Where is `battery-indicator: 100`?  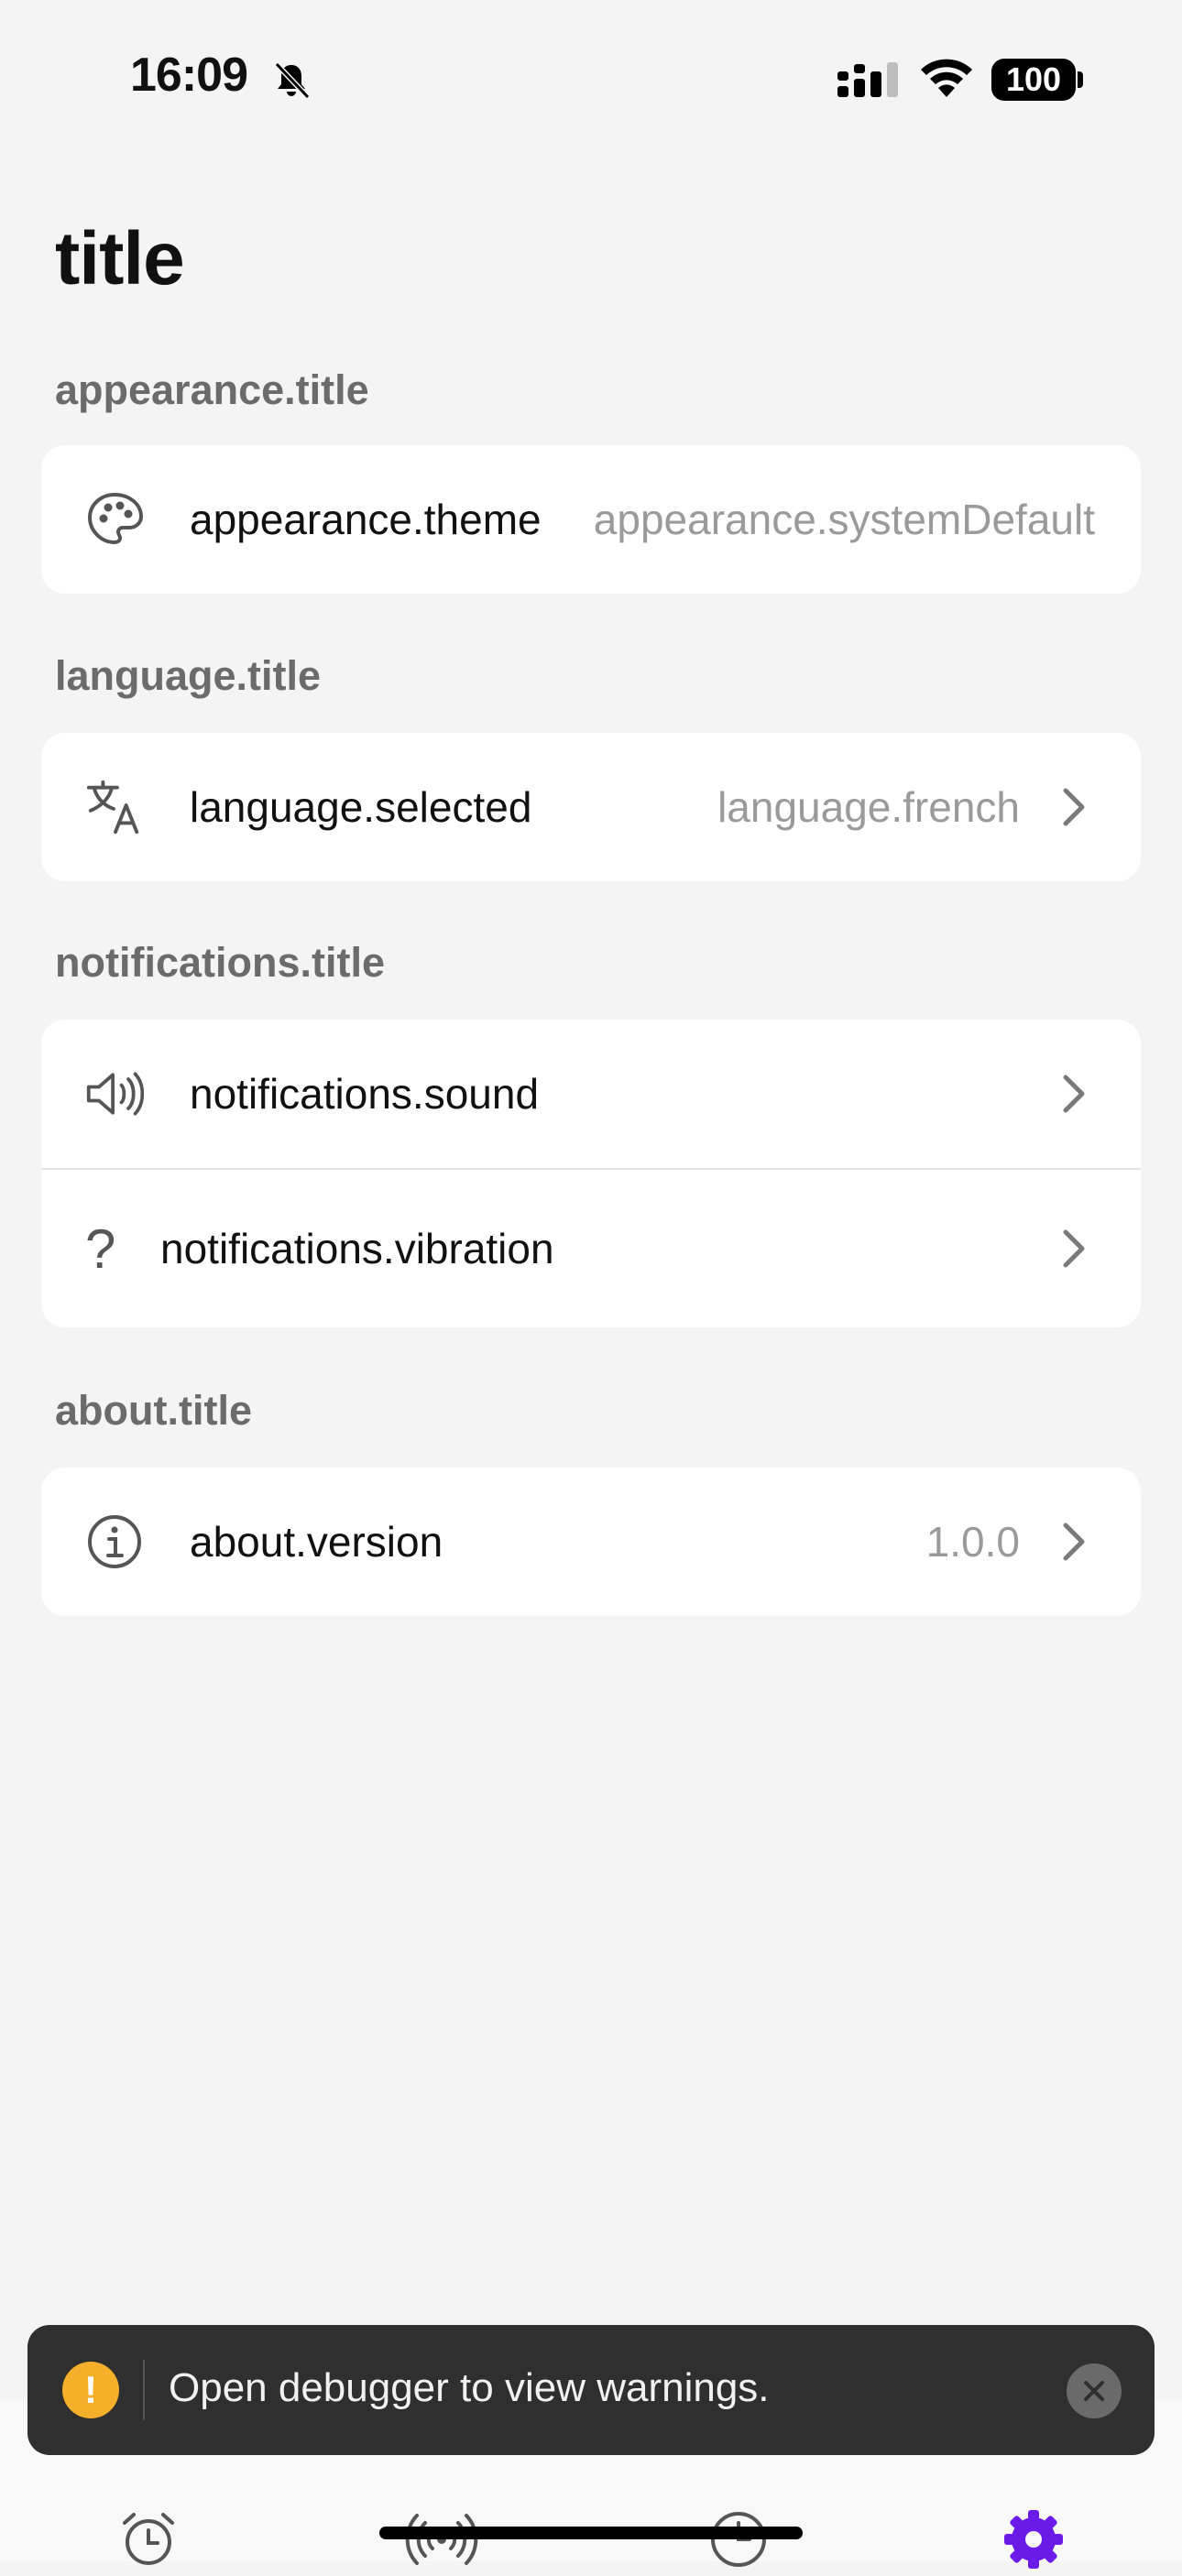
battery-indicator: 100 is located at coordinates (1033, 80).